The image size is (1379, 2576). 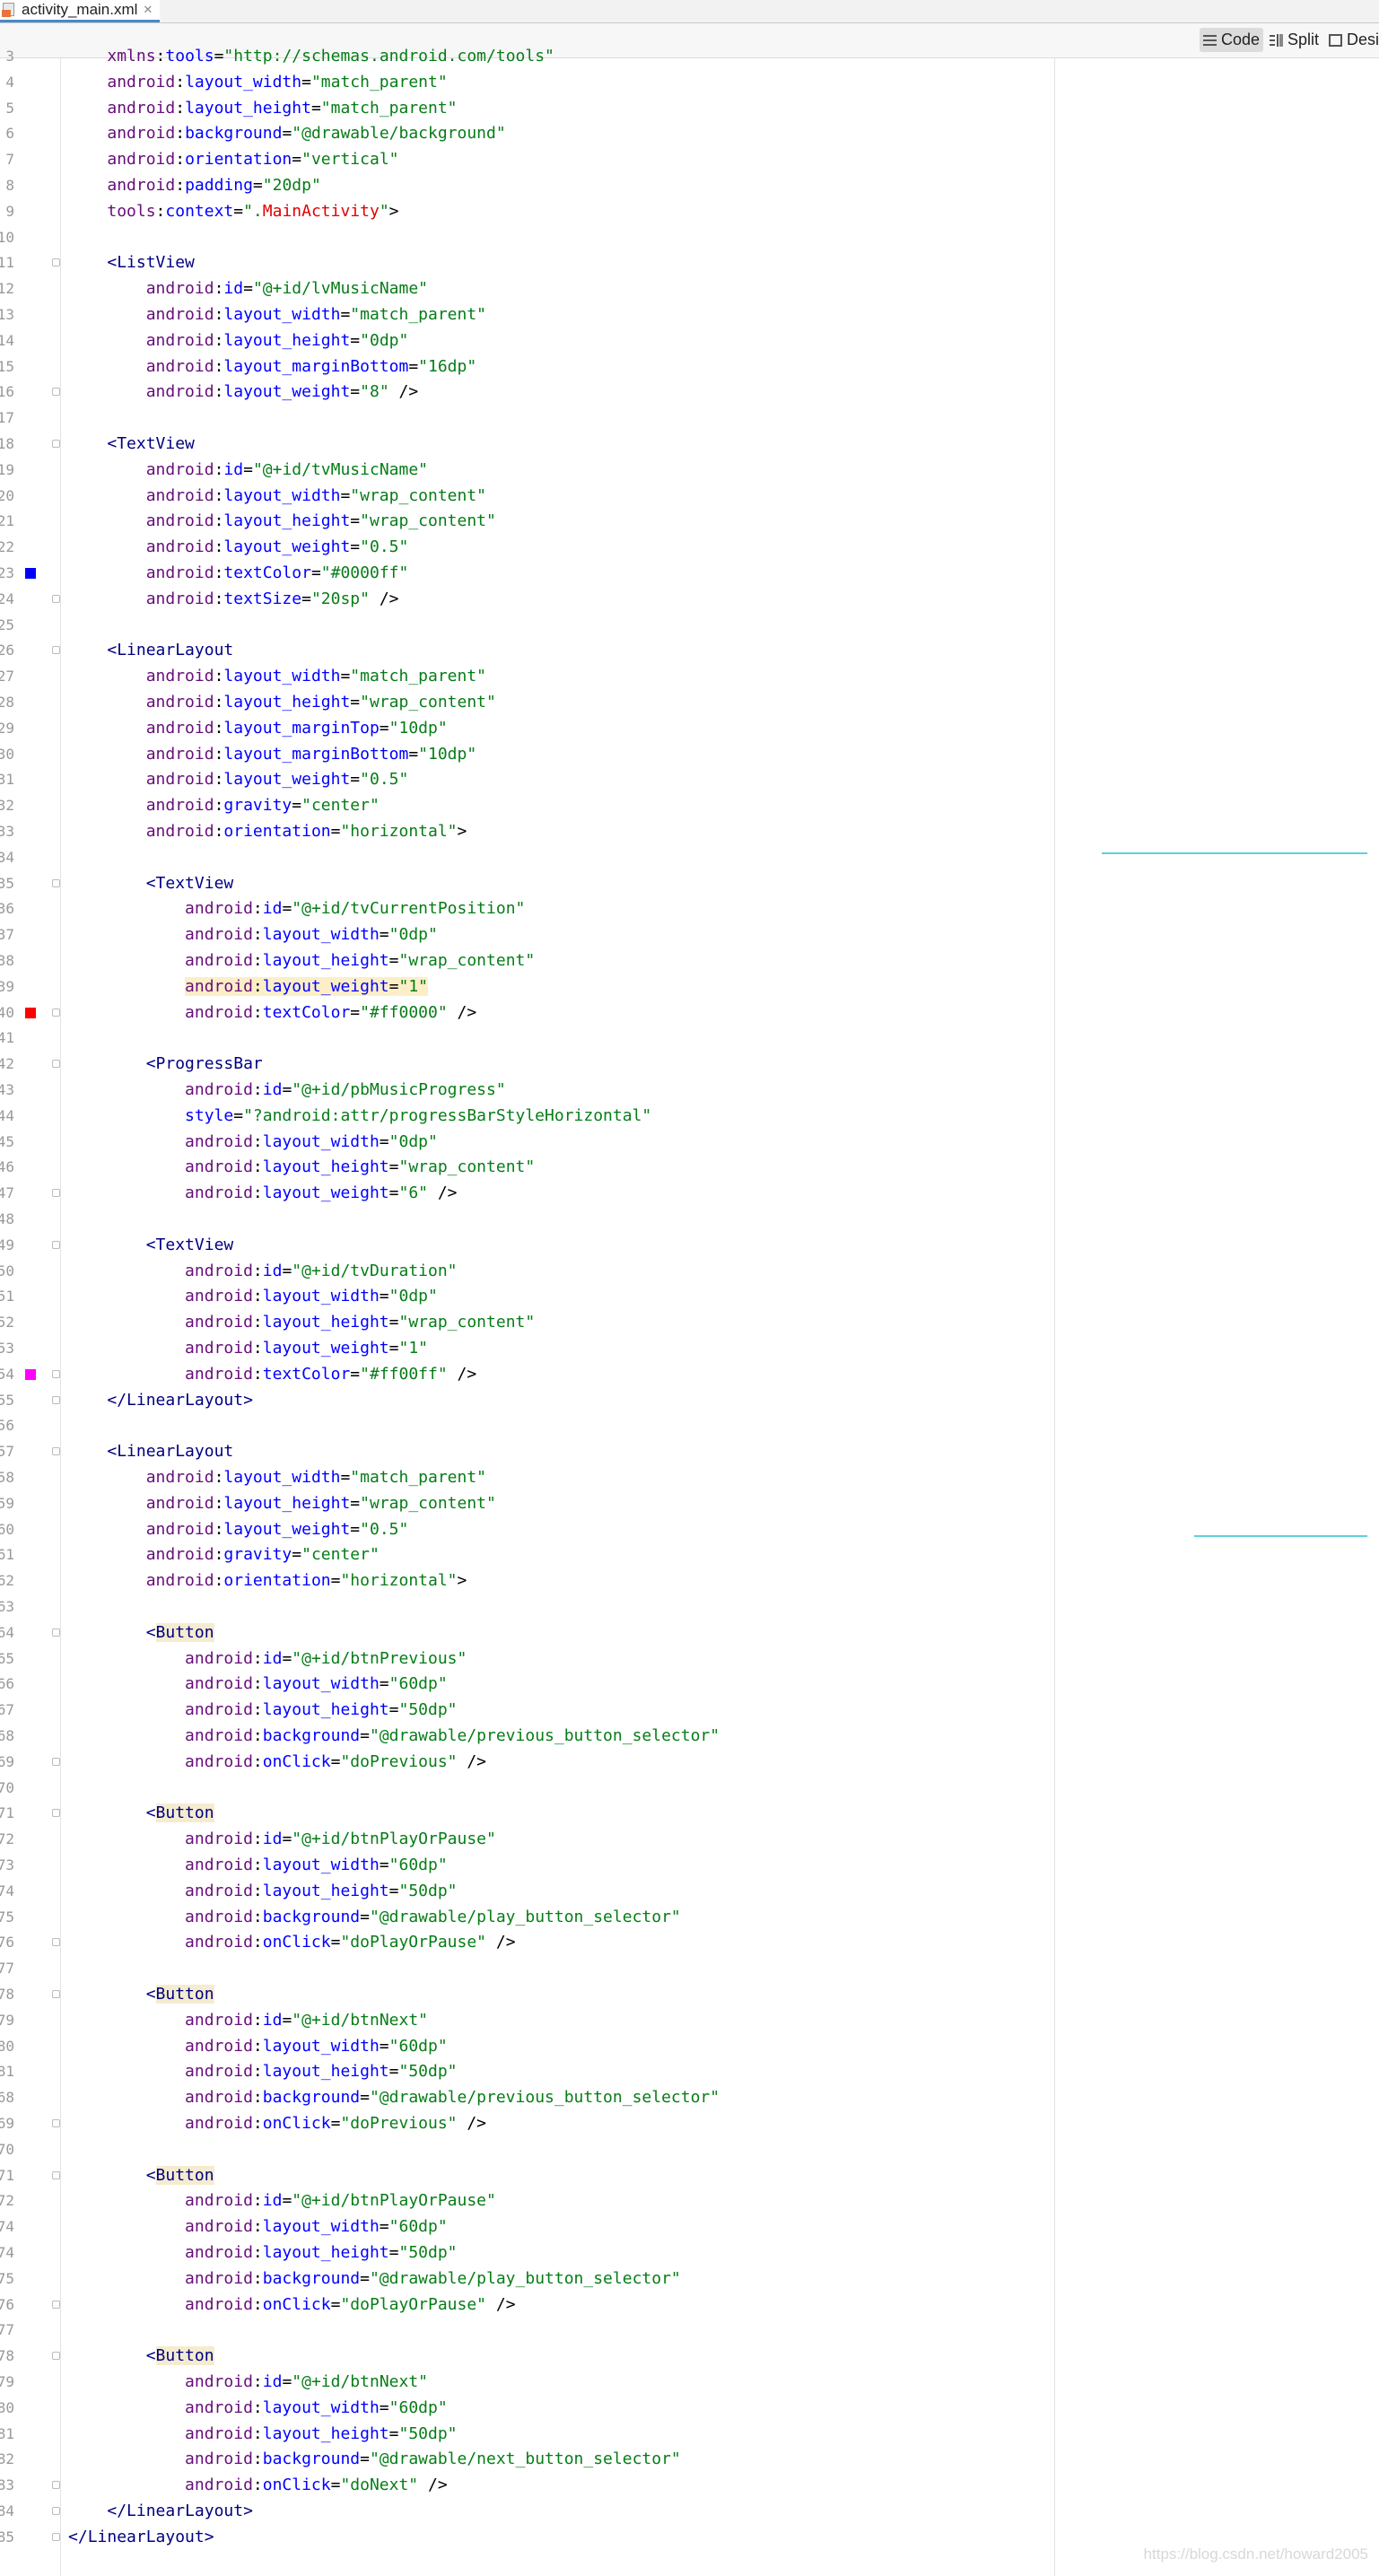 I want to click on code-line: 81 android:layout_height="50dp", so click(x=527, y=2071).